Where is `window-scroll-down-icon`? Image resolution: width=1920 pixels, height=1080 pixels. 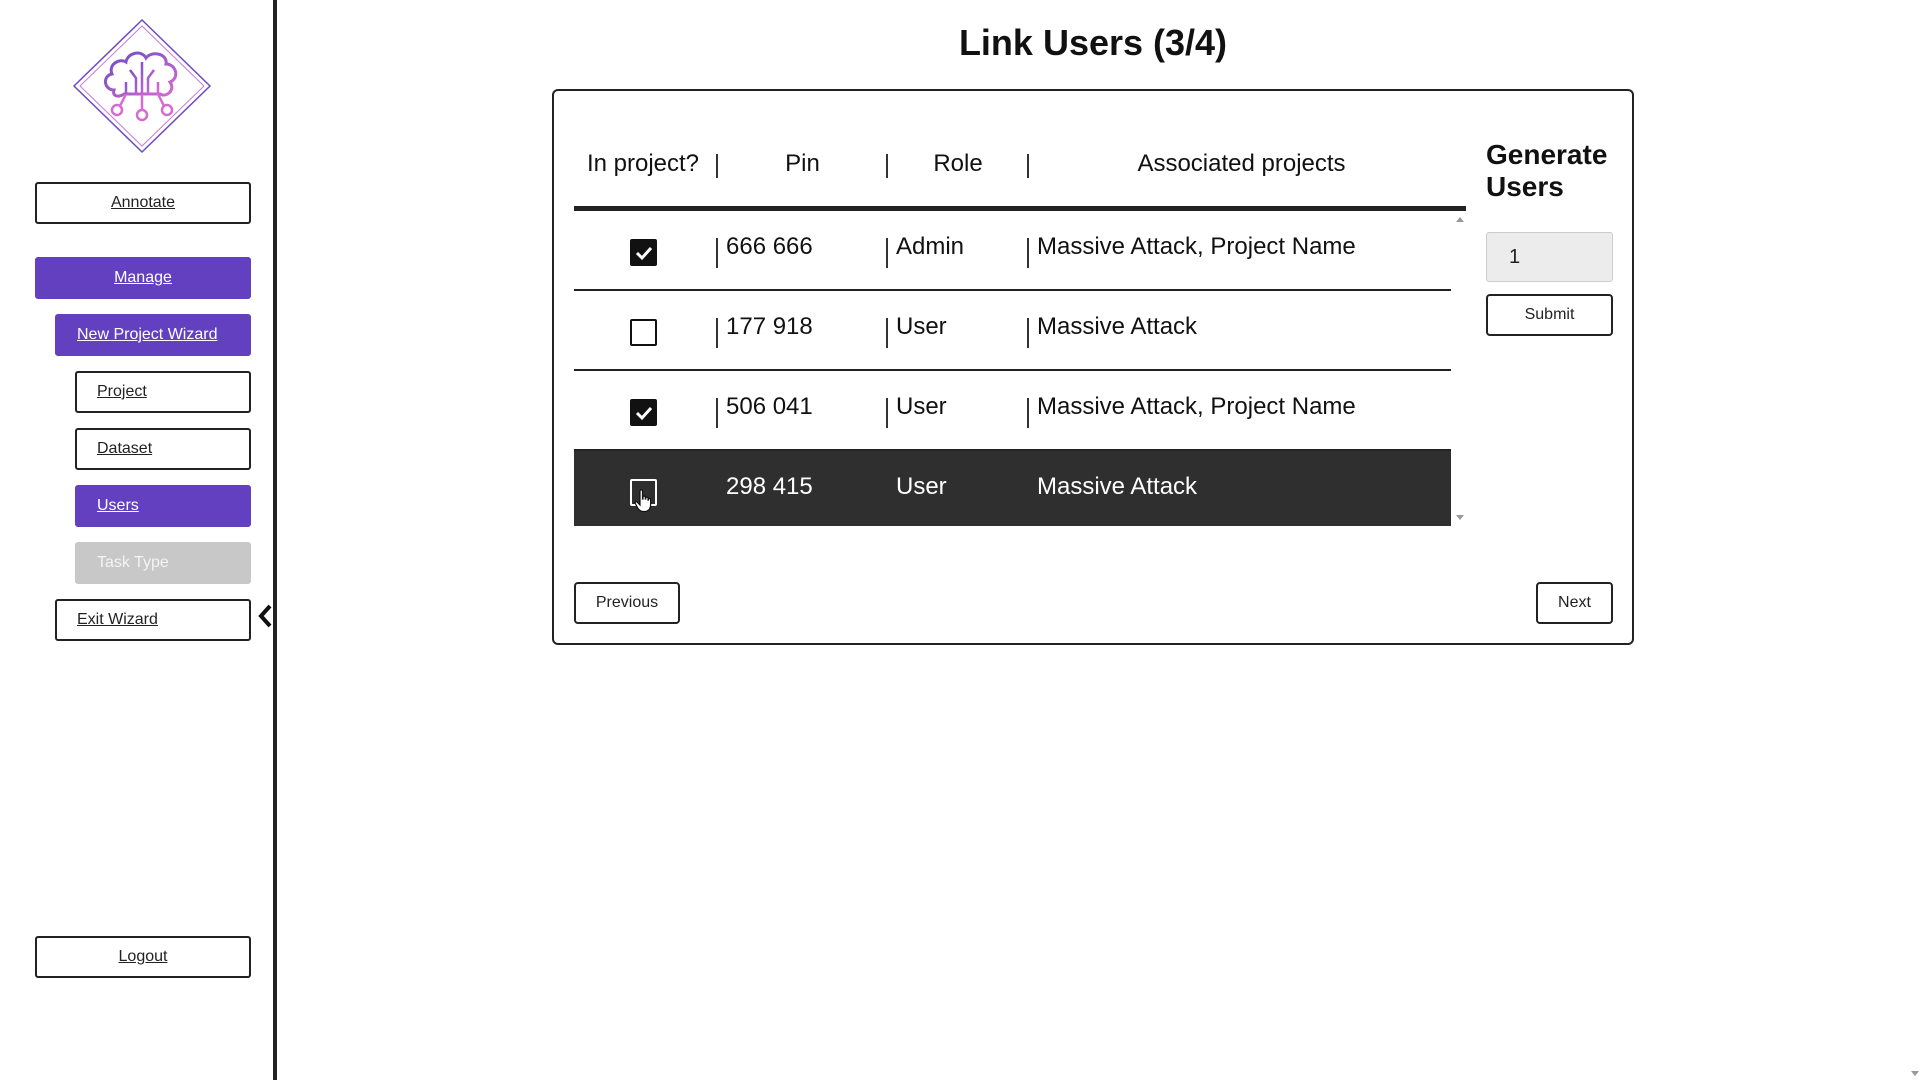 window-scroll-down-icon is located at coordinates (1915, 1073).